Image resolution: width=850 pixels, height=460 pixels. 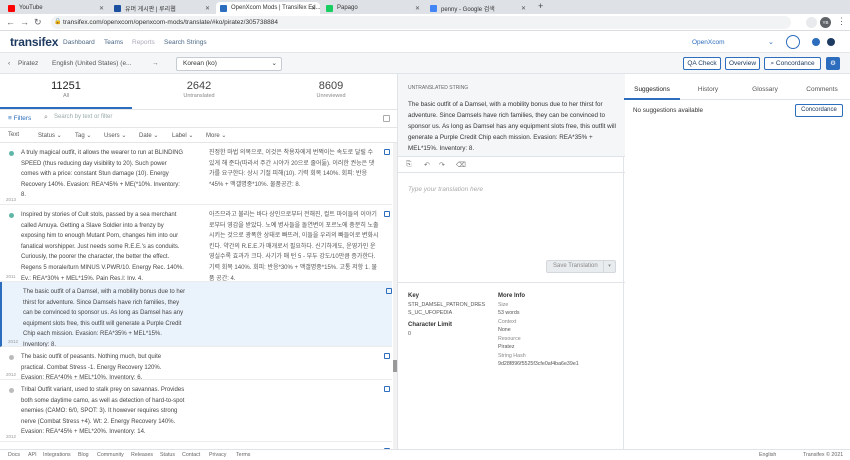 I want to click on footer-link: Releases, so click(x=142, y=455).